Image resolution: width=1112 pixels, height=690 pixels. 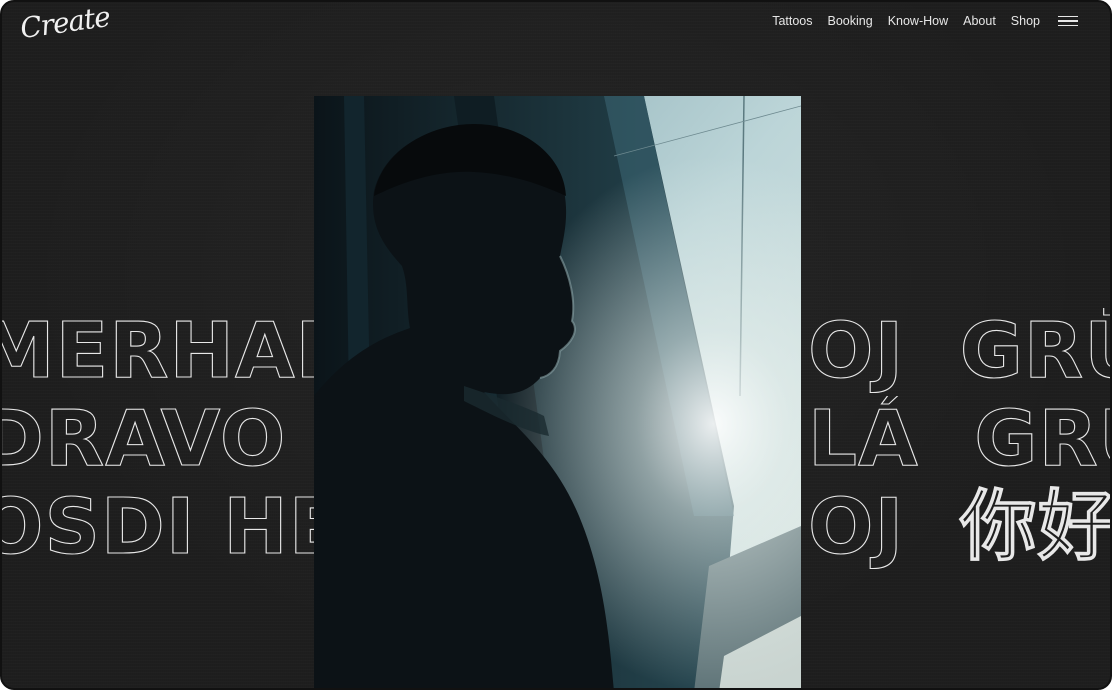 What do you see at coordinates (1025, 21) in the screenshot?
I see `nav-shop: Shop` at bounding box center [1025, 21].